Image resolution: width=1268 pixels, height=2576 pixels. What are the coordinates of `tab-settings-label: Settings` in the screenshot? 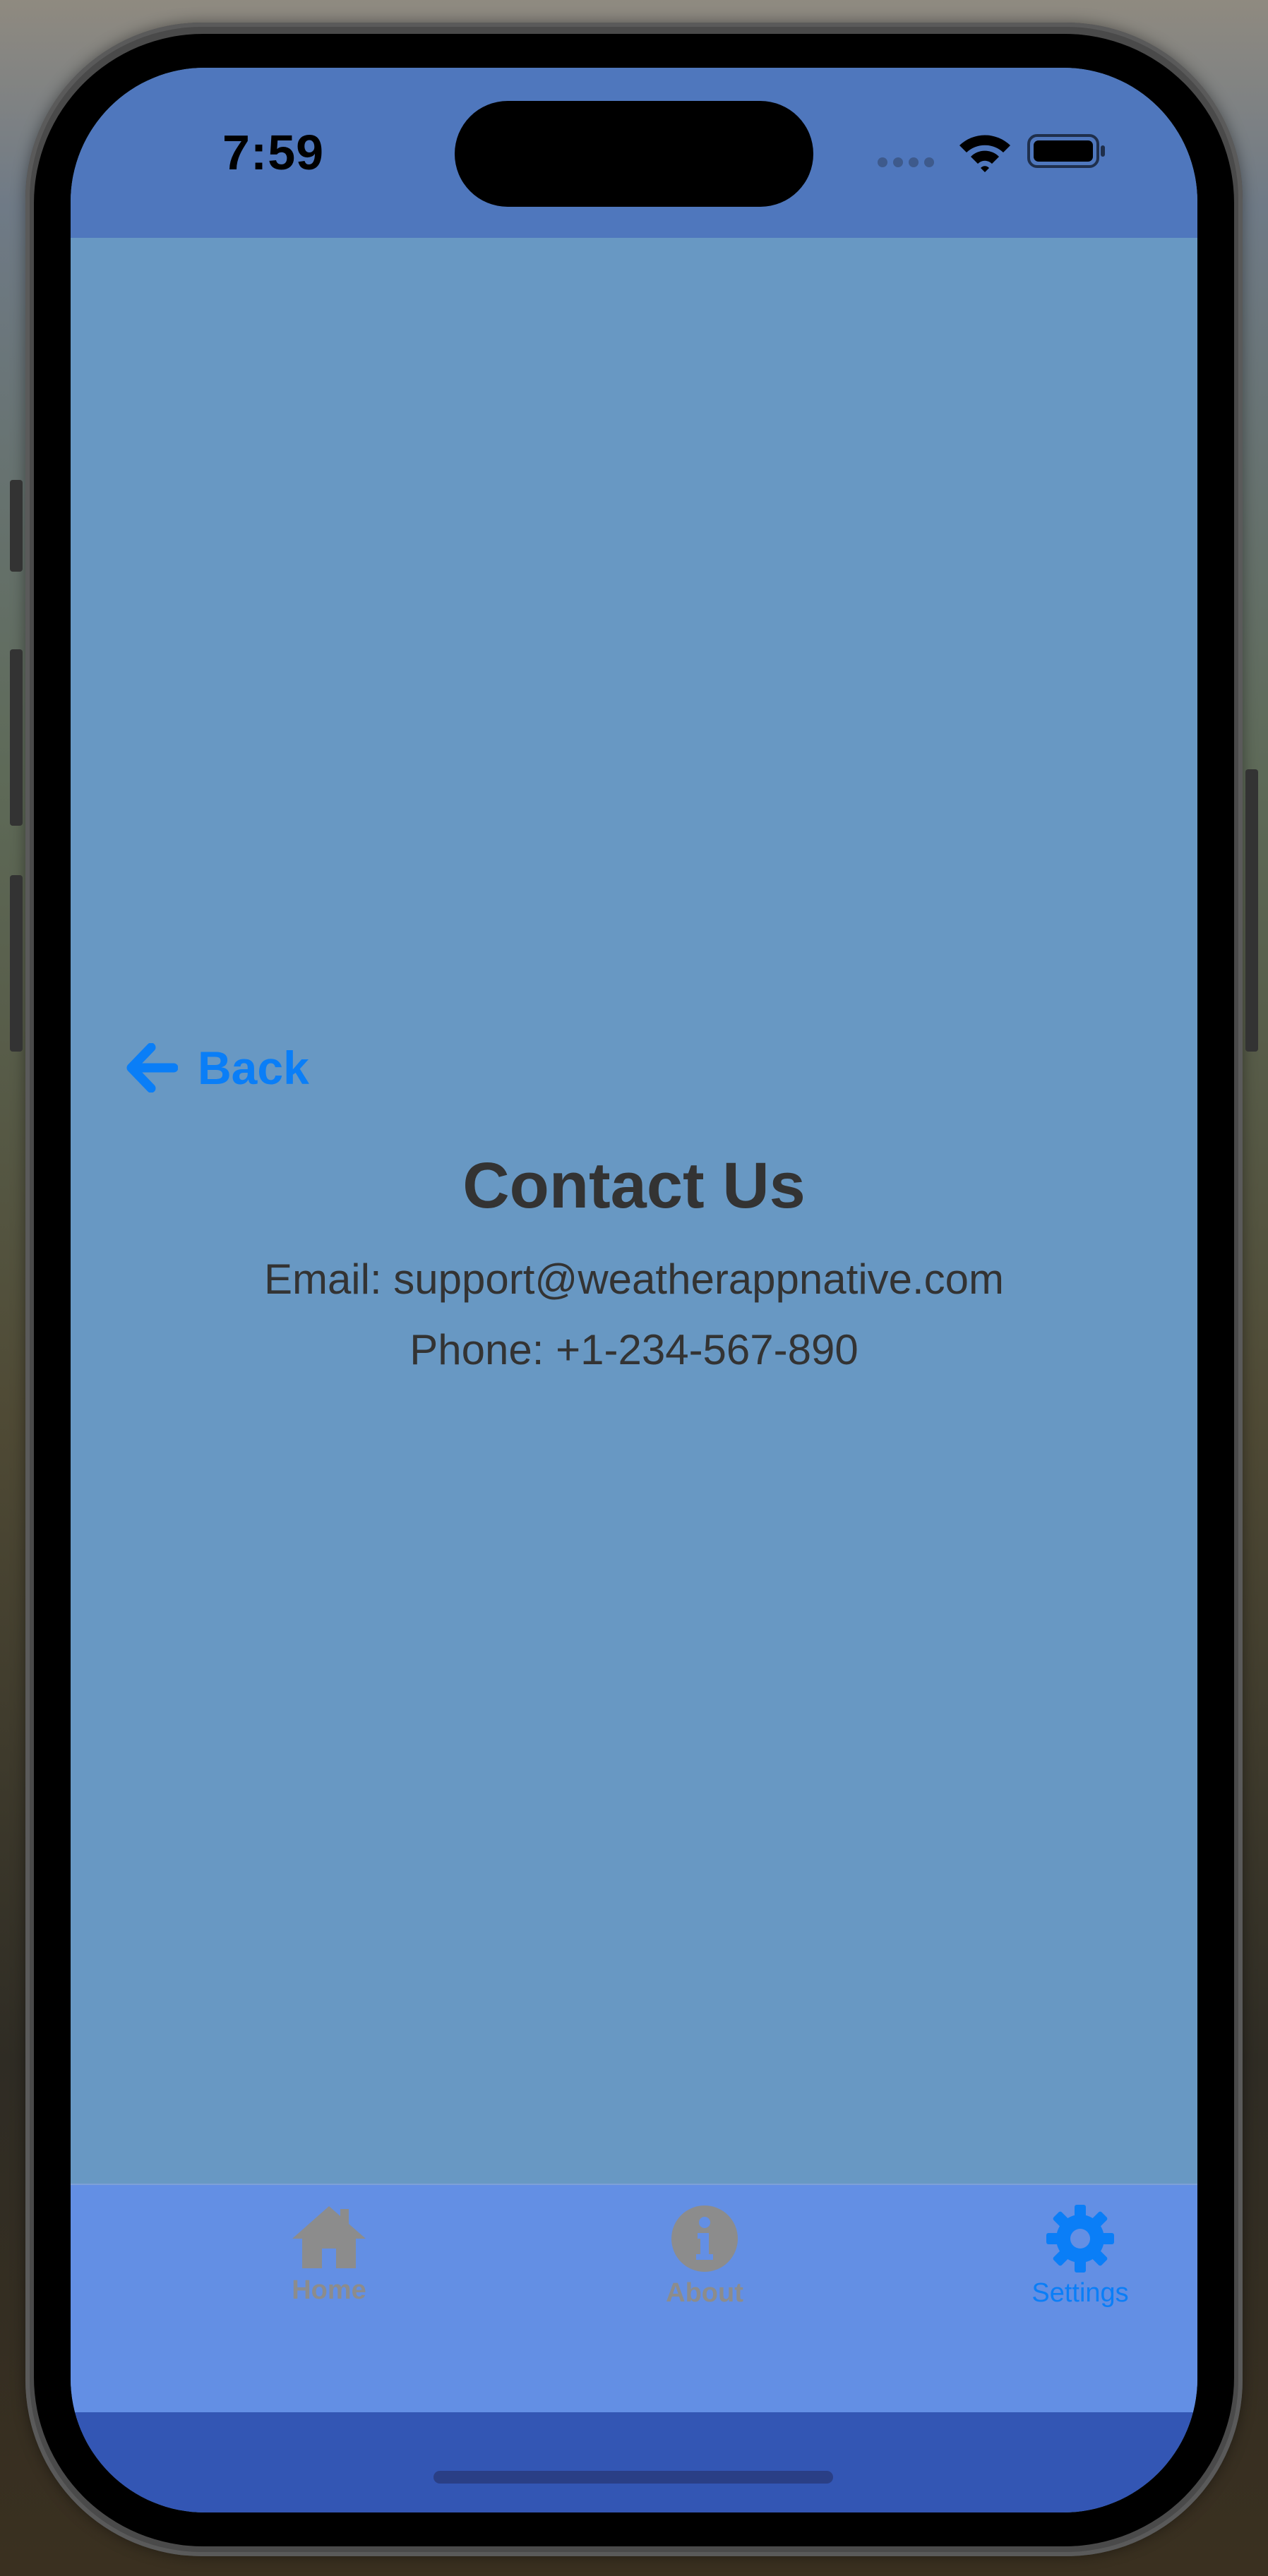 It's located at (1080, 2293).